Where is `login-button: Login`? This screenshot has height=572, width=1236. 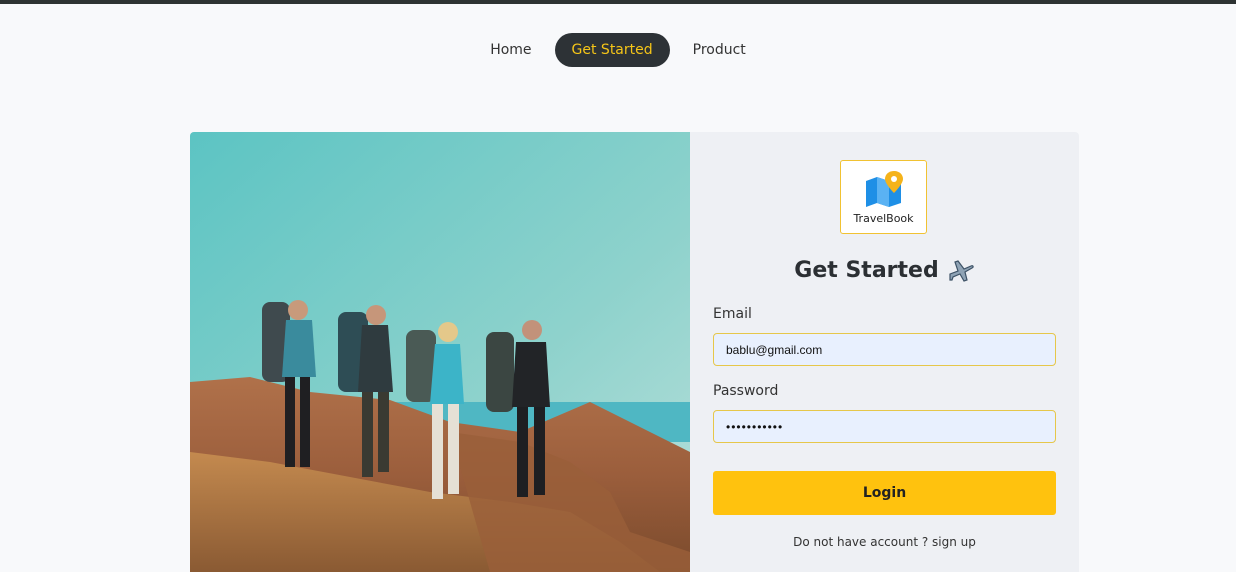
login-button: Login is located at coordinates (884, 493).